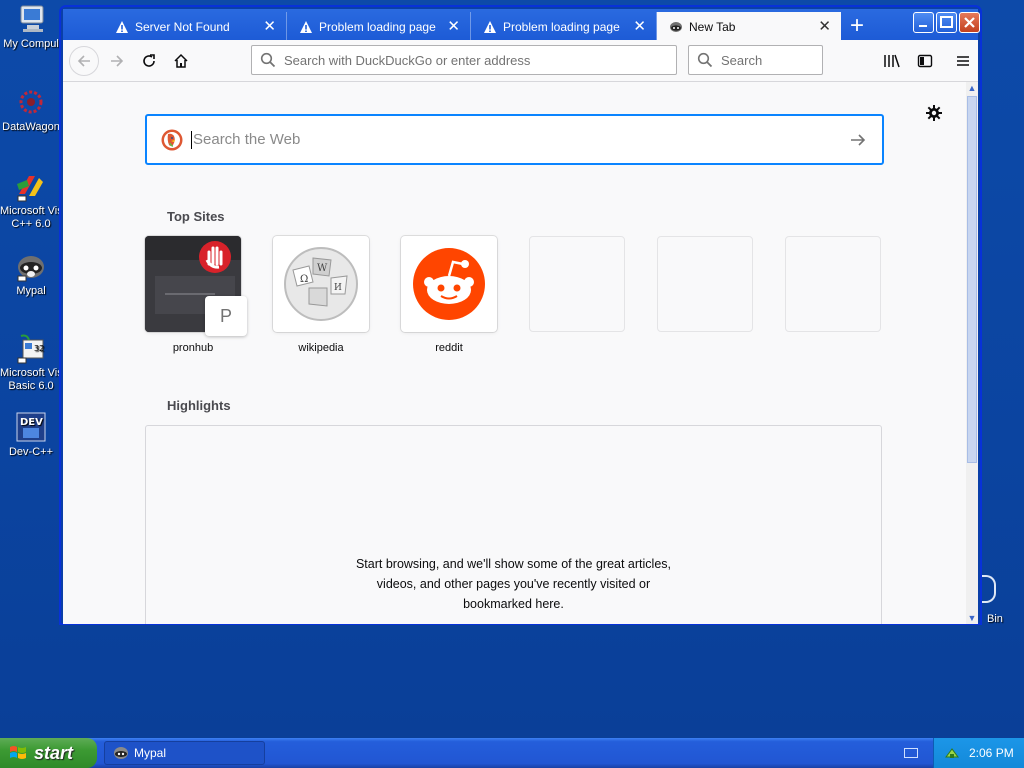 The height and width of the screenshot is (768, 1024). Describe the element at coordinates (172, 139) in the screenshot. I see `duckduckgo-logo-icon` at that location.